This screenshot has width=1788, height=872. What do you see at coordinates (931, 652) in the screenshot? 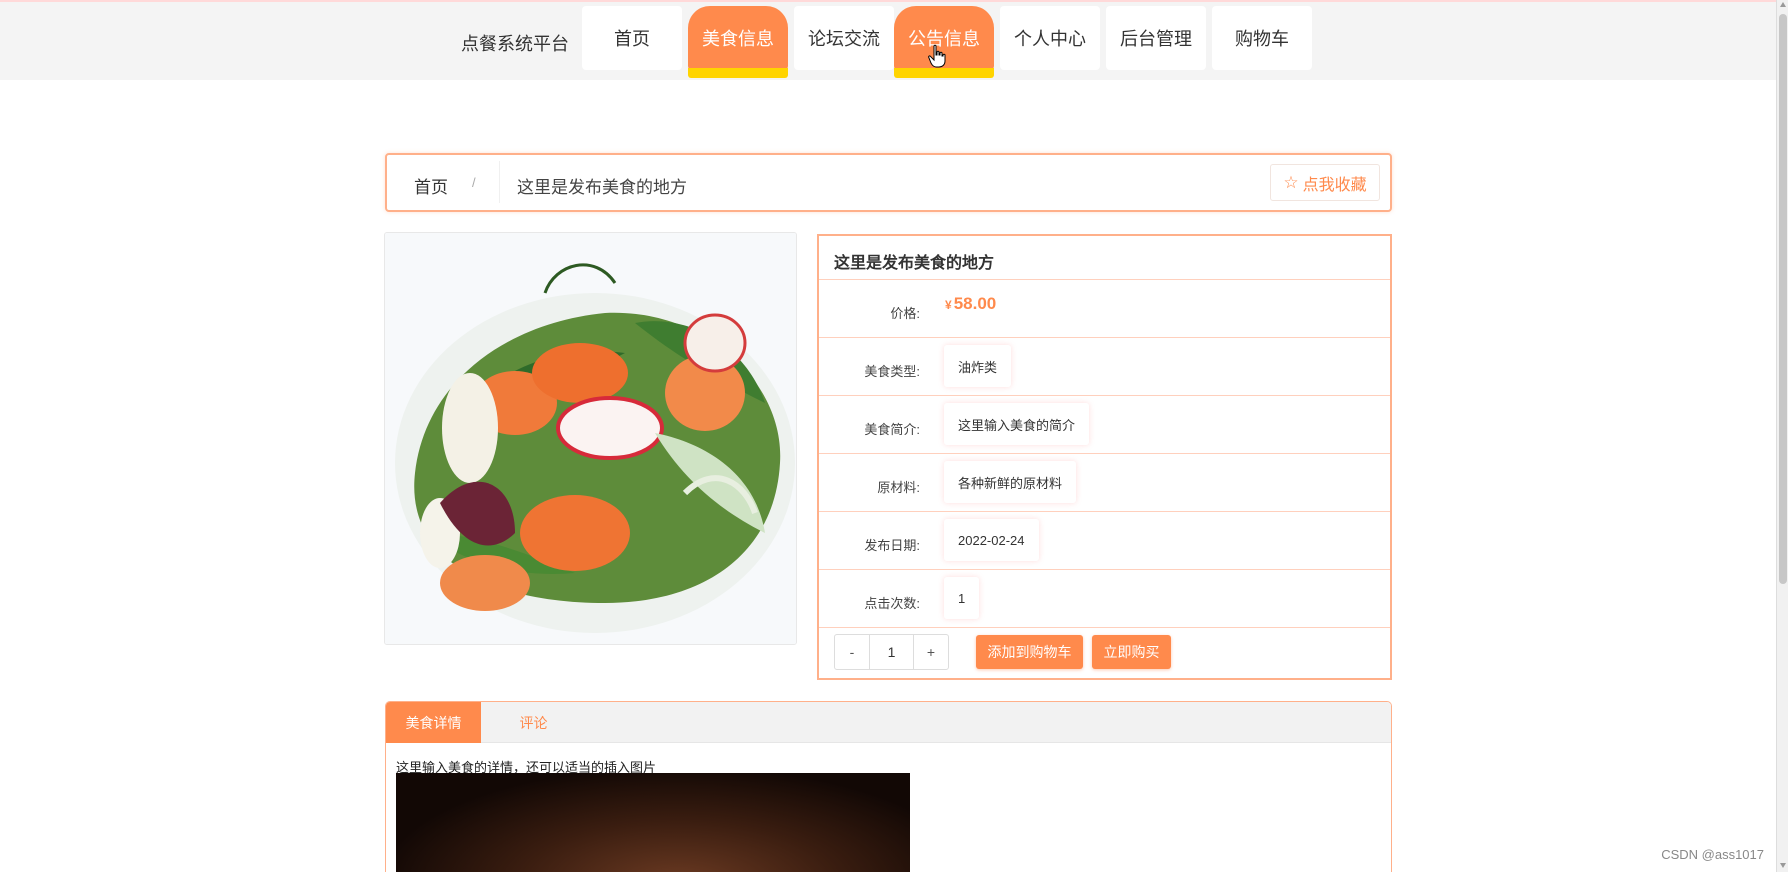
I see `quantity-increase-button: +` at bounding box center [931, 652].